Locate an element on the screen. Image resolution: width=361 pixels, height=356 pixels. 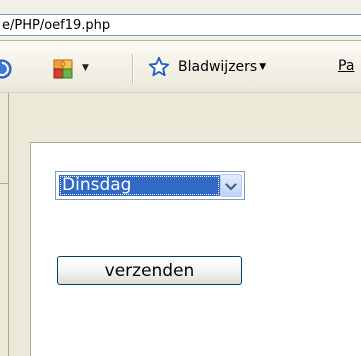
sidebar-divider-notch is located at coordinates (4, 183).